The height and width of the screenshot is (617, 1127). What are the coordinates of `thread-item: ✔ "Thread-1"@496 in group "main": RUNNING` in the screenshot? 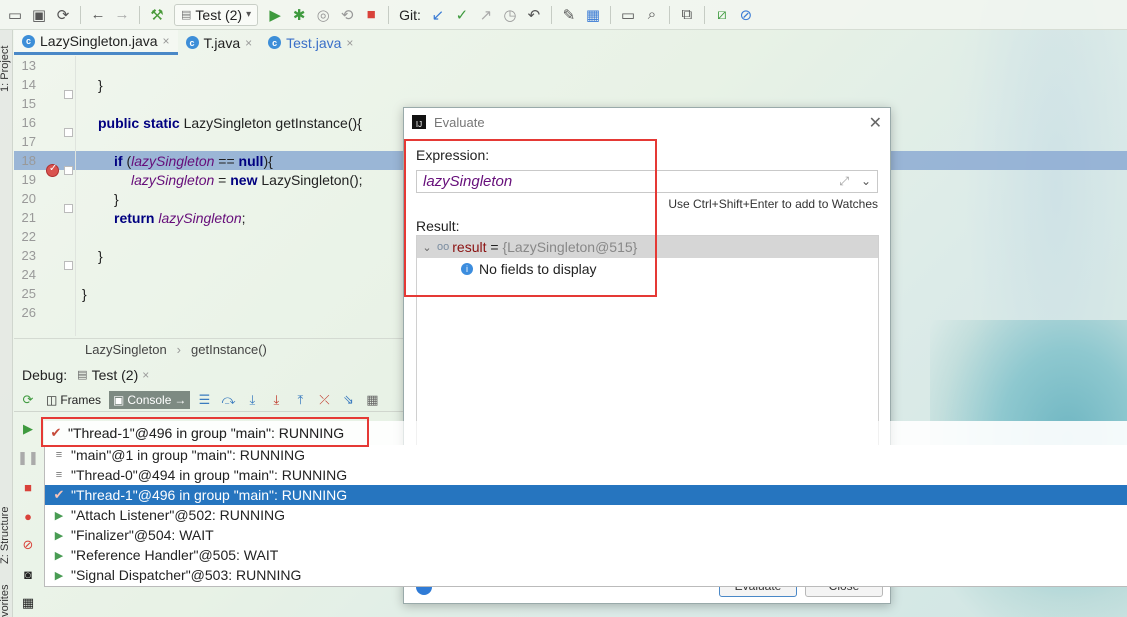 It's located at (586, 495).